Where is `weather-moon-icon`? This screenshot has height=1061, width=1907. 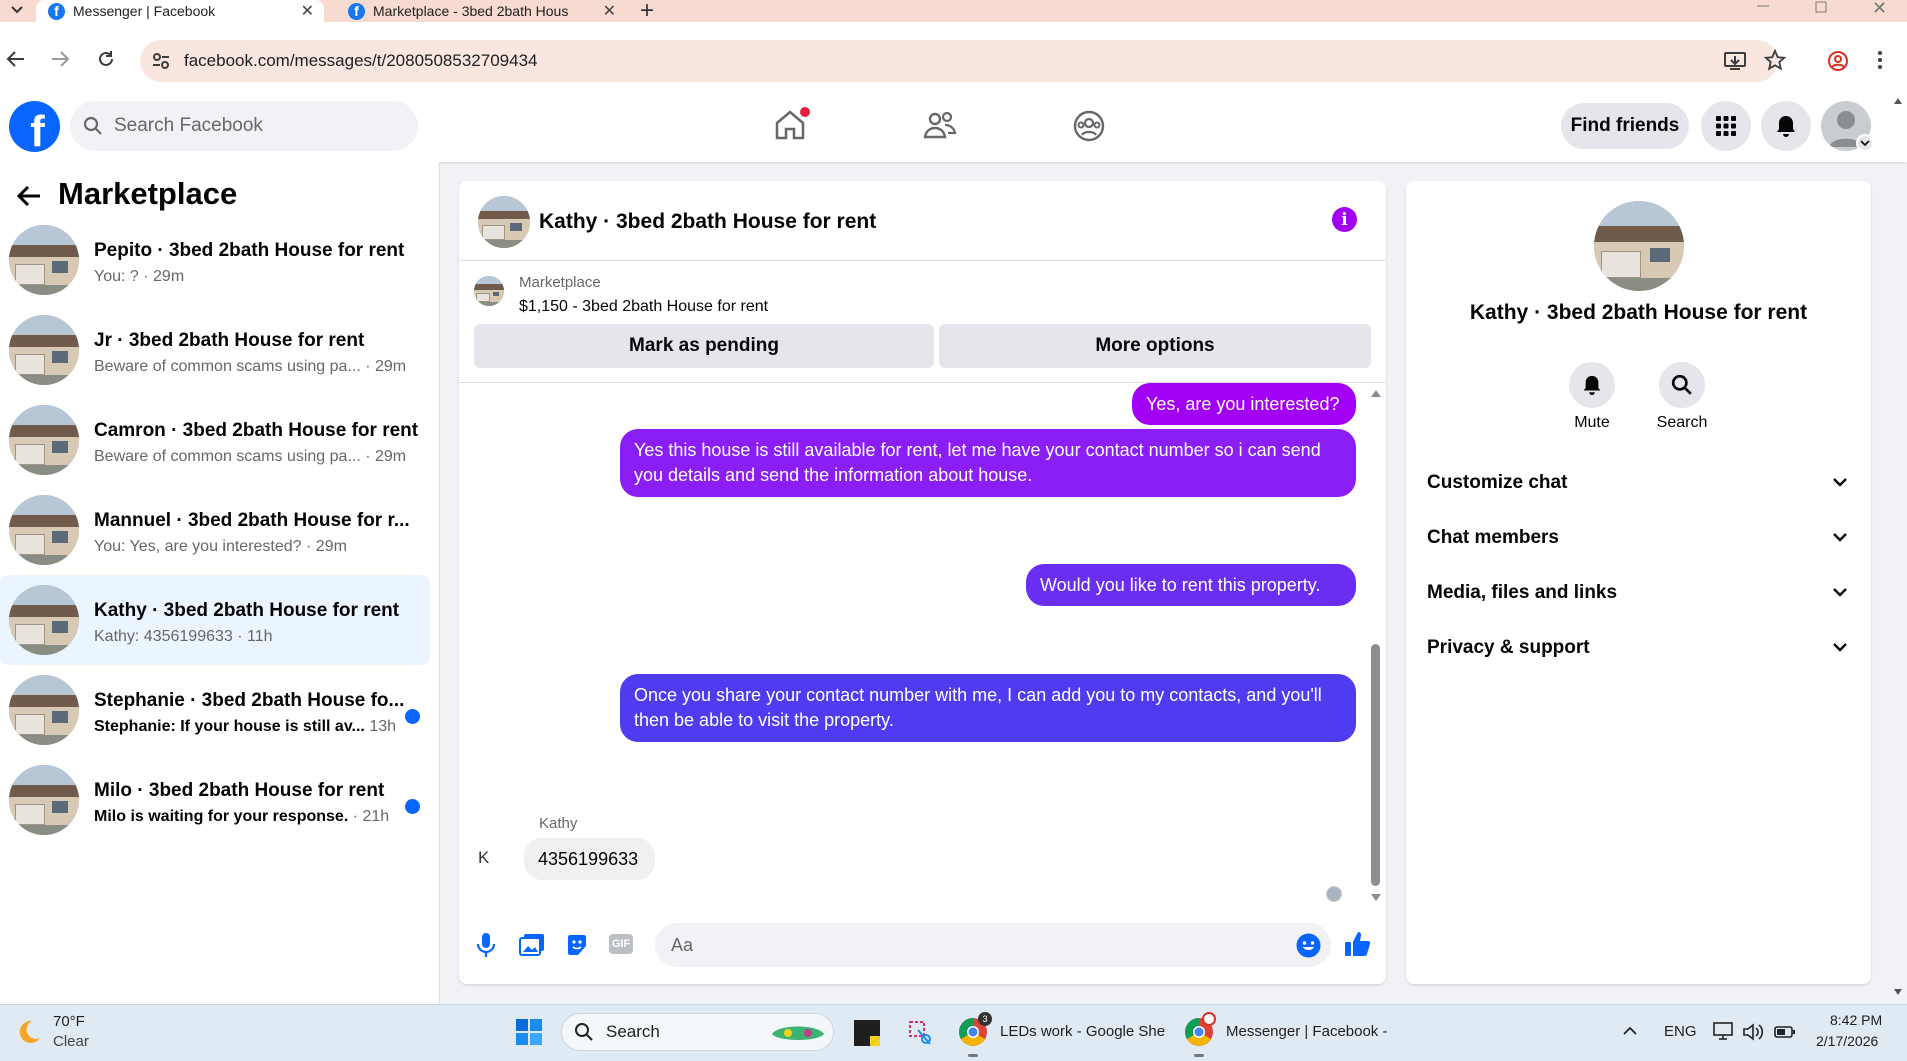
weather-moon-icon is located at coordinates (28, 1032).